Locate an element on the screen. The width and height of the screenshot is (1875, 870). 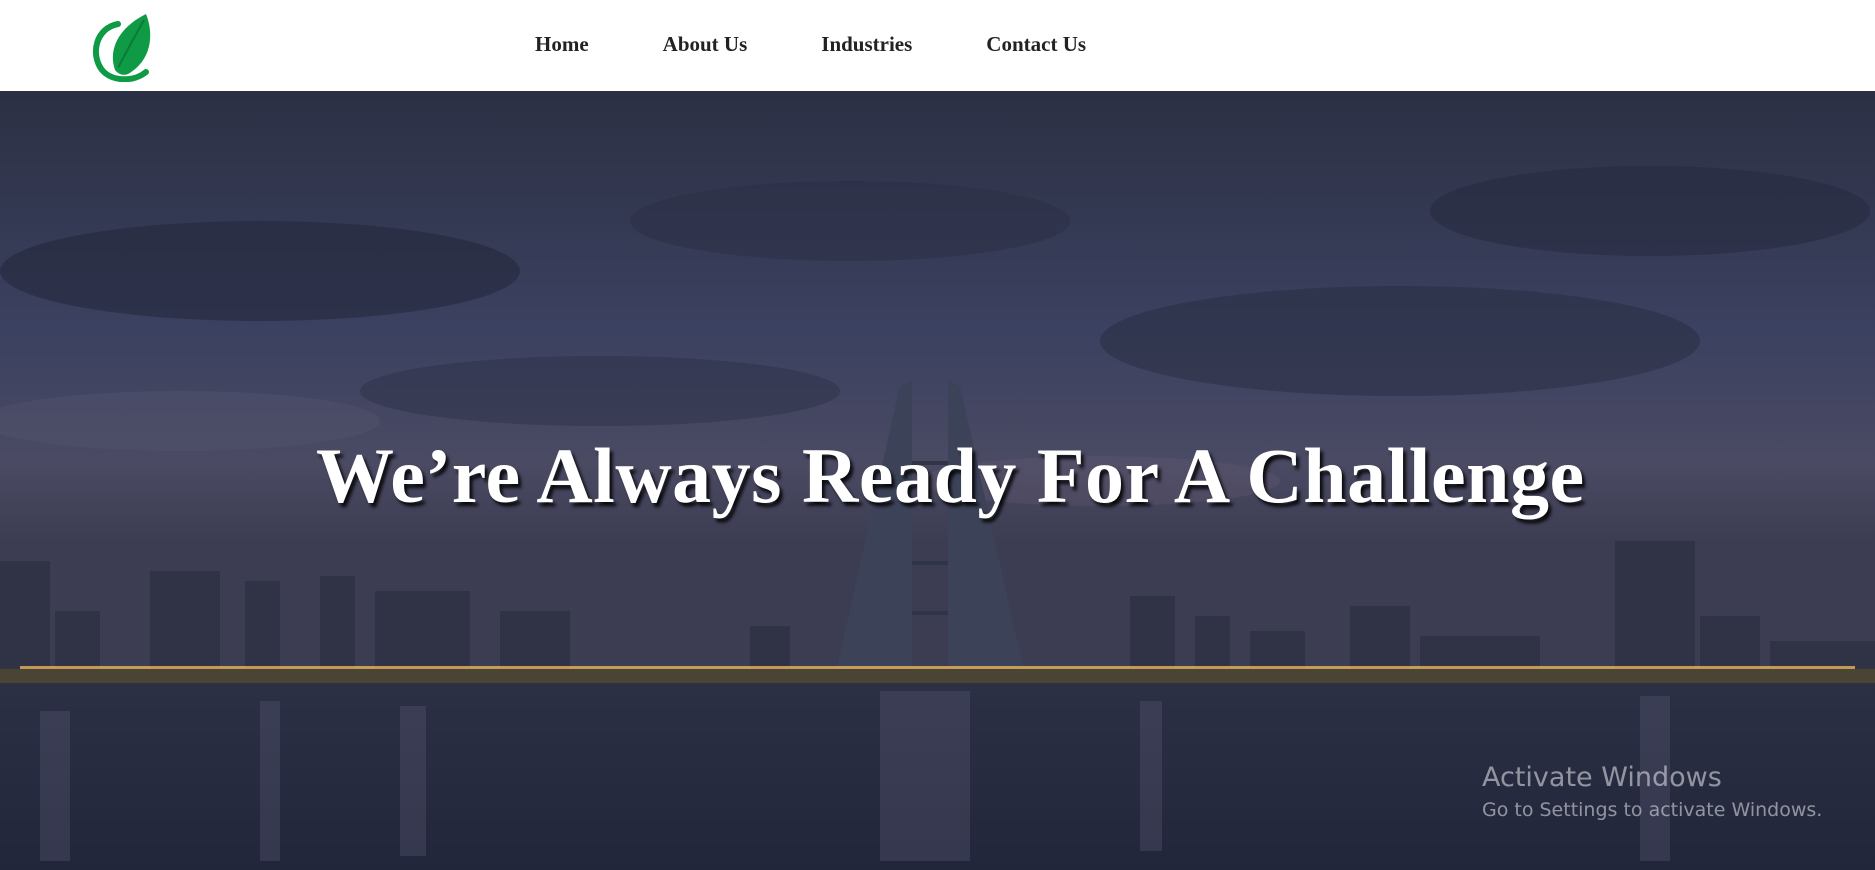
nav-industries-link: Industries is located at coordinates (866, 44).